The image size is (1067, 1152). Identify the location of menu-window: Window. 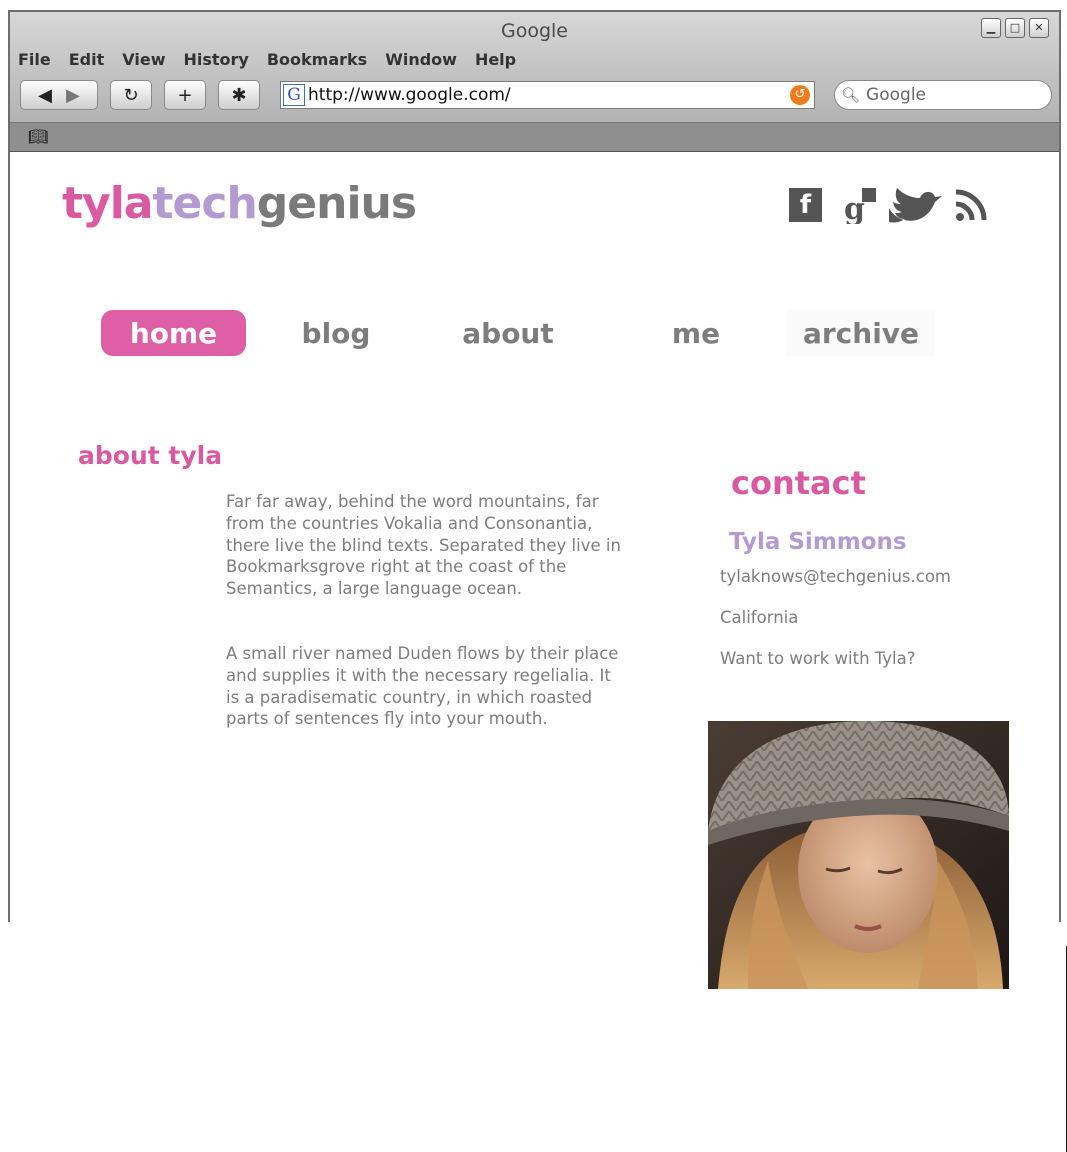
(421, 59).